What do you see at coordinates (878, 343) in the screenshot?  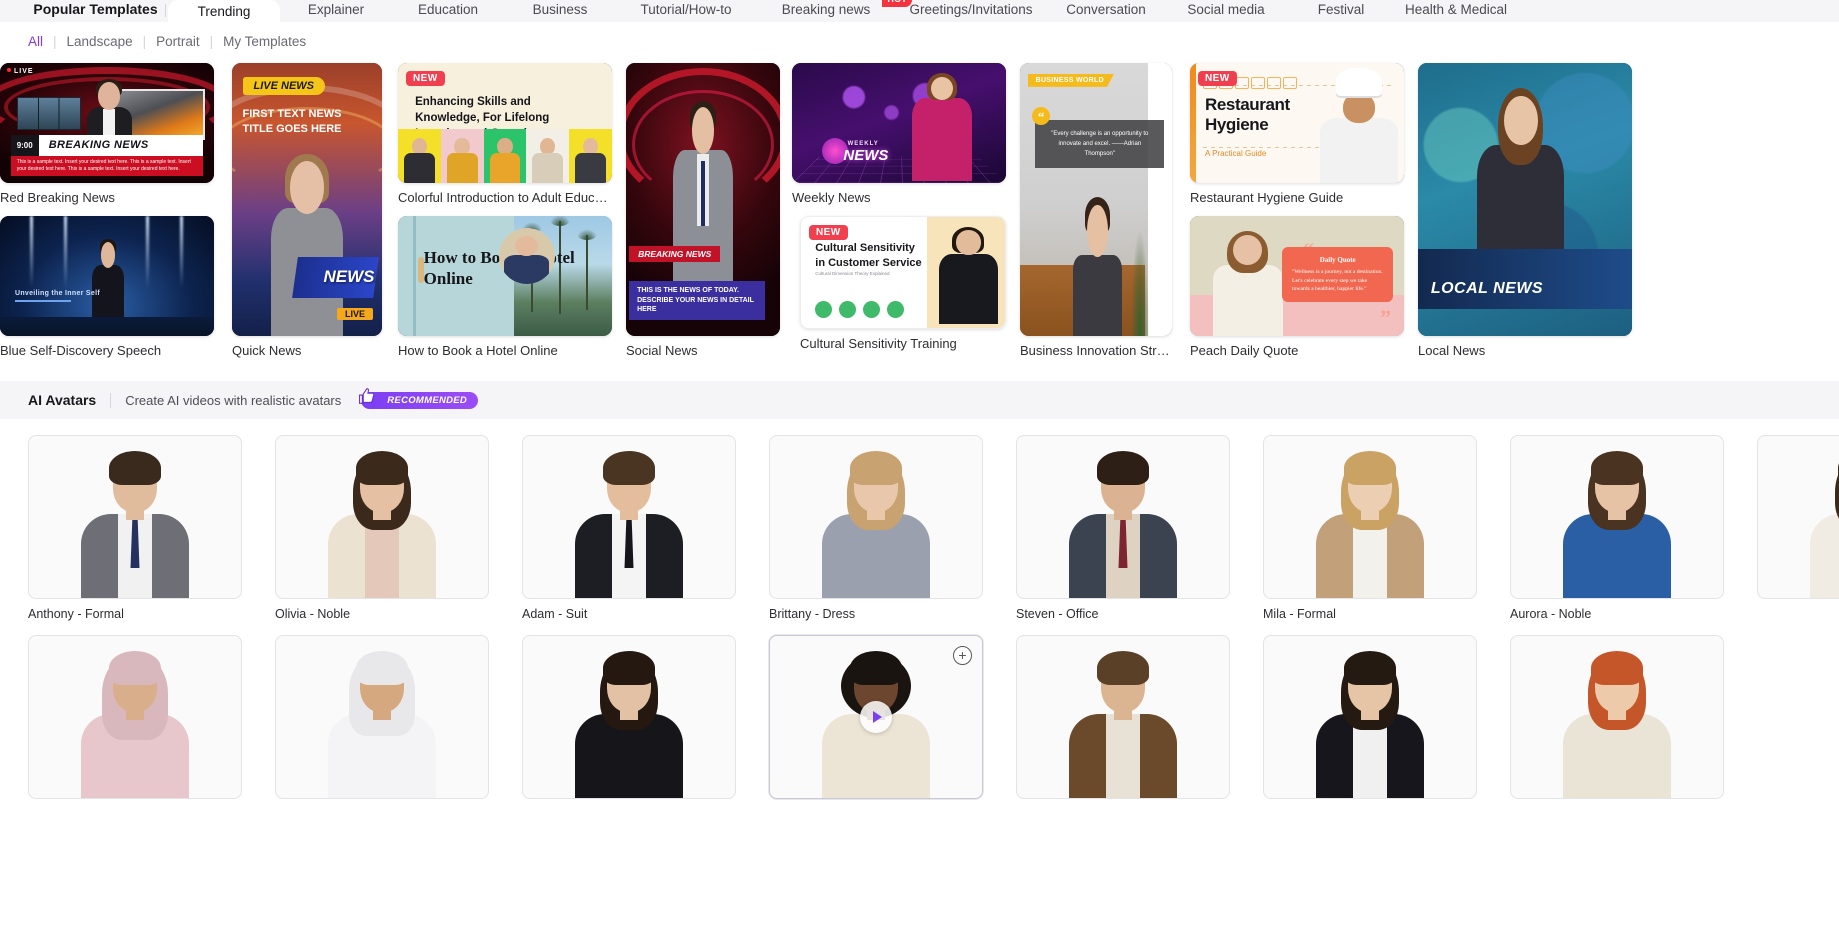 I see `template-title: Cultural Sensitivity Training` at bounding box center [878, 343].